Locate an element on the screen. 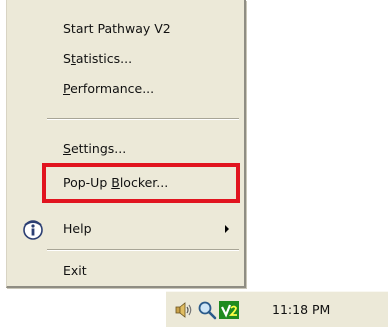 The image size is (388, 331). menu-item-label-pre: S is located at coordinates (67, 58).